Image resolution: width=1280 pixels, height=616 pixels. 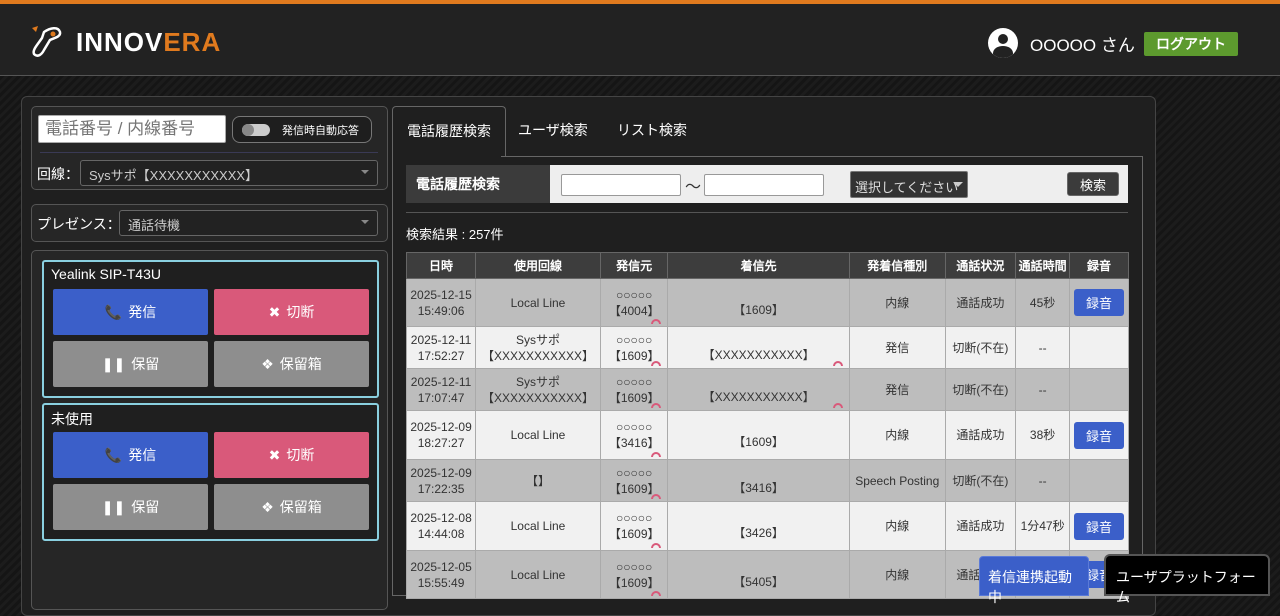 What do you see at coordinates (1034, 580) in the screenshot?
I see `incoming-integration-button: 着信連携起動中` at bounding box center [1034, 580].